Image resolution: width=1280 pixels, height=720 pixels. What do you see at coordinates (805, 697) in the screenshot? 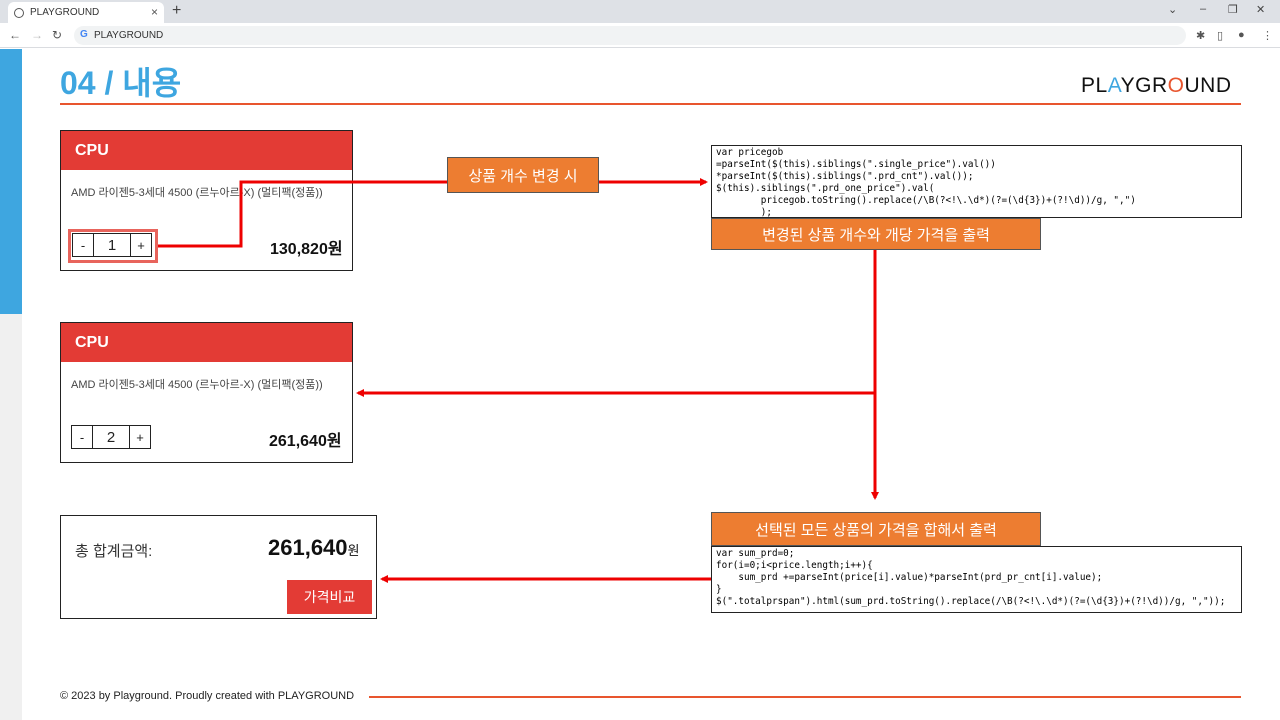
I see `footer-divider` at bounding box center [805, 697].